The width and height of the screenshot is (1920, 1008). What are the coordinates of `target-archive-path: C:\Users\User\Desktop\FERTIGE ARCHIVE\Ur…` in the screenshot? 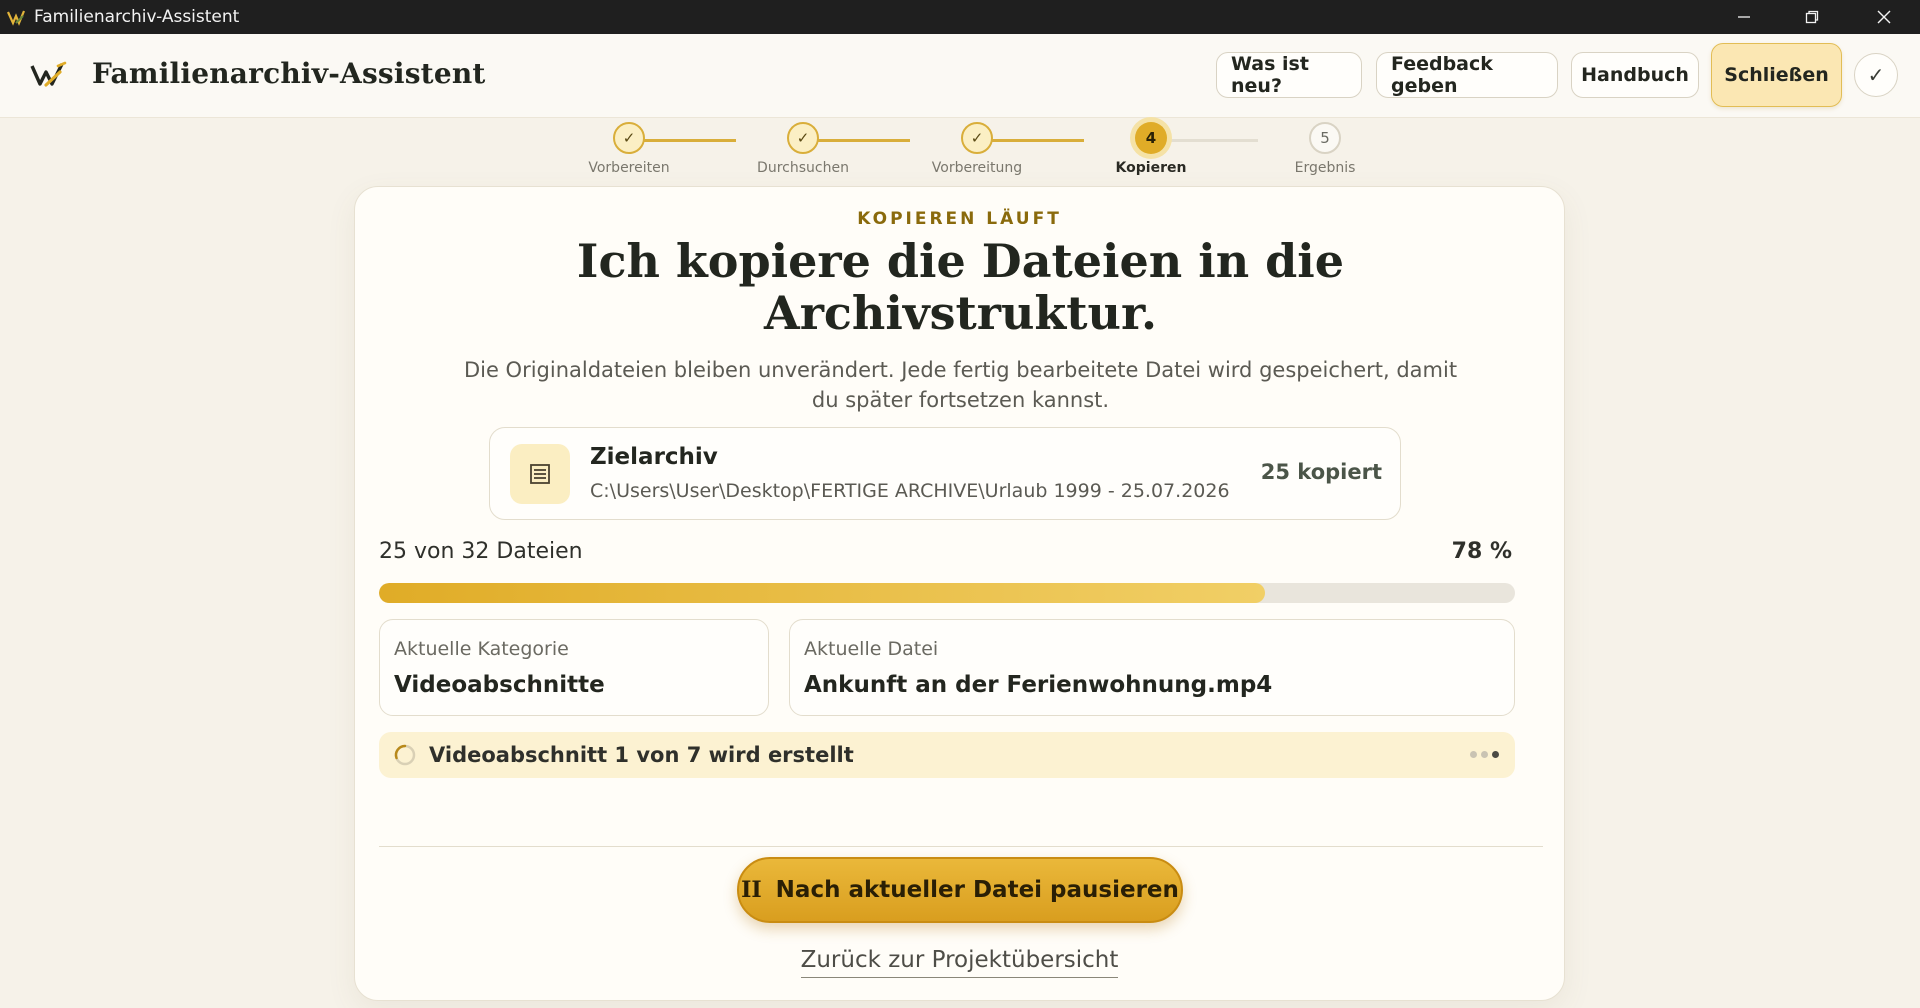 It's located at (910, 491).